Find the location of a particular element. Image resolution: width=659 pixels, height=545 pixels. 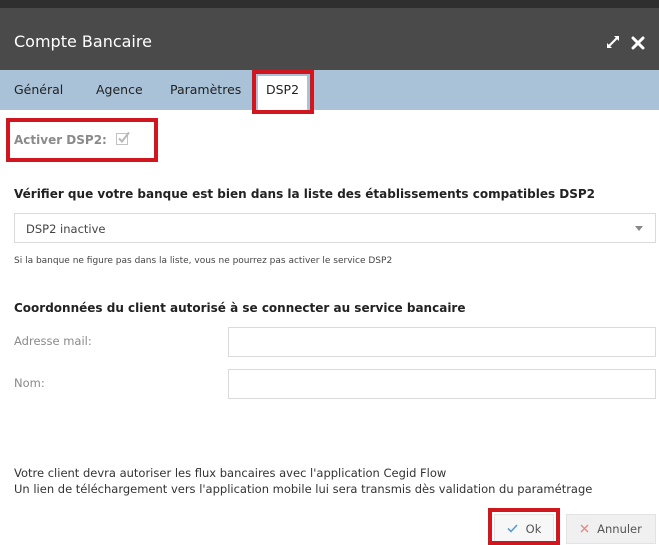

ok-button: Ok is located at coordinates (524, 529).